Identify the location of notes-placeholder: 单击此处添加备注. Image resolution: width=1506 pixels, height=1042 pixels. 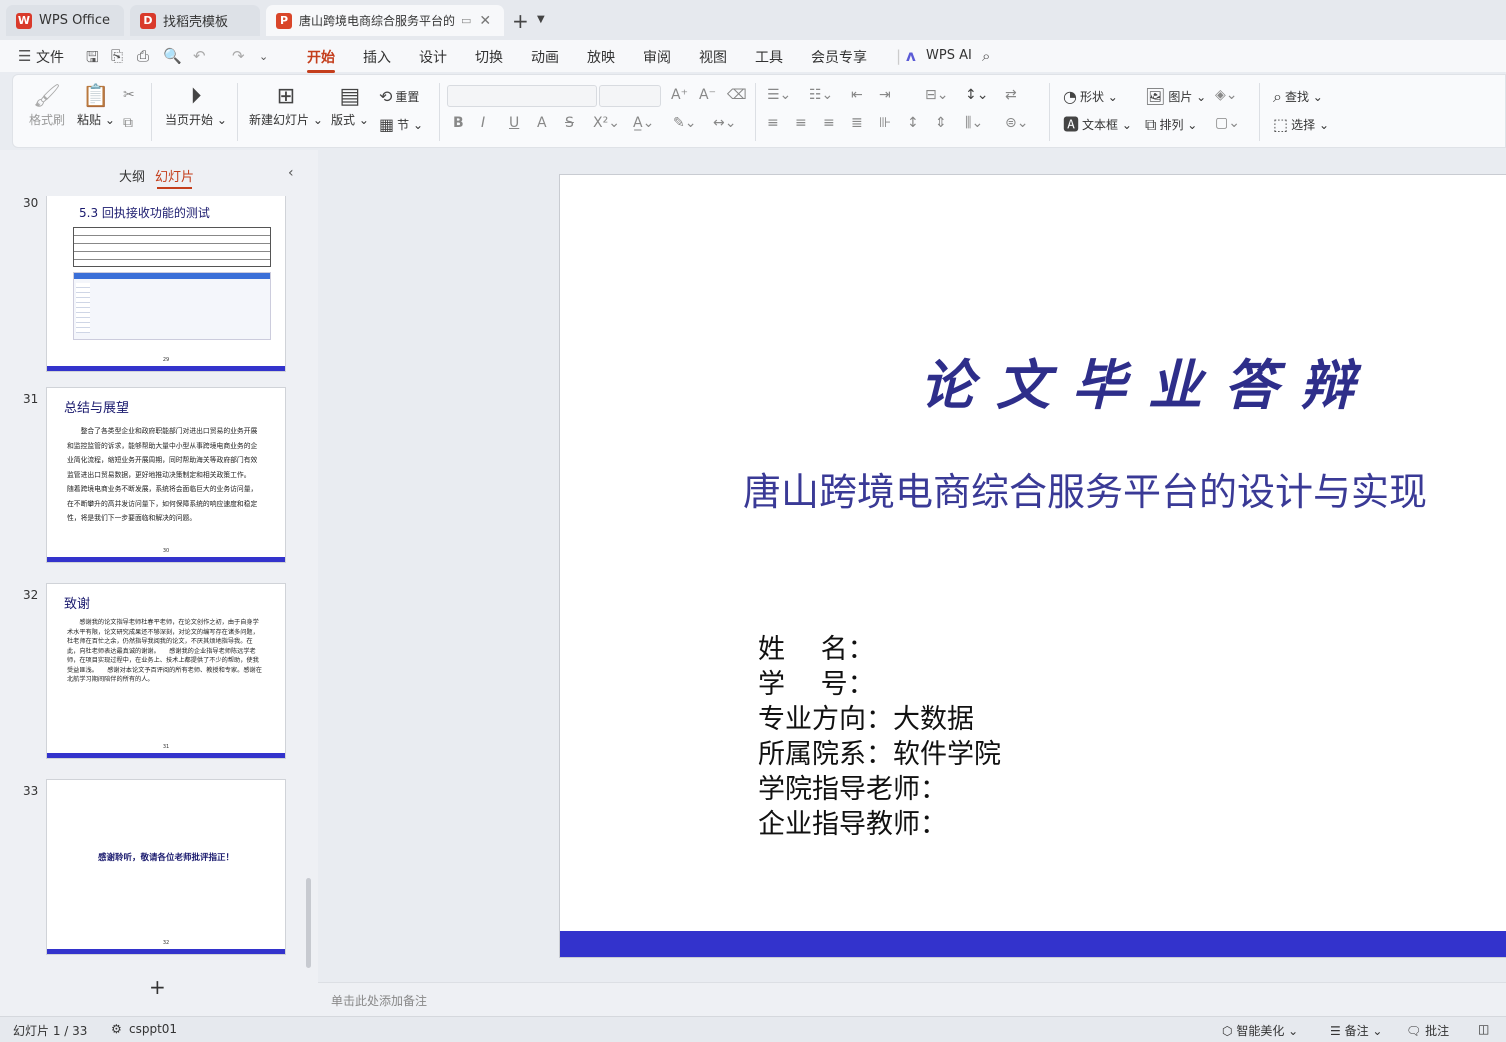
(379, 1000).